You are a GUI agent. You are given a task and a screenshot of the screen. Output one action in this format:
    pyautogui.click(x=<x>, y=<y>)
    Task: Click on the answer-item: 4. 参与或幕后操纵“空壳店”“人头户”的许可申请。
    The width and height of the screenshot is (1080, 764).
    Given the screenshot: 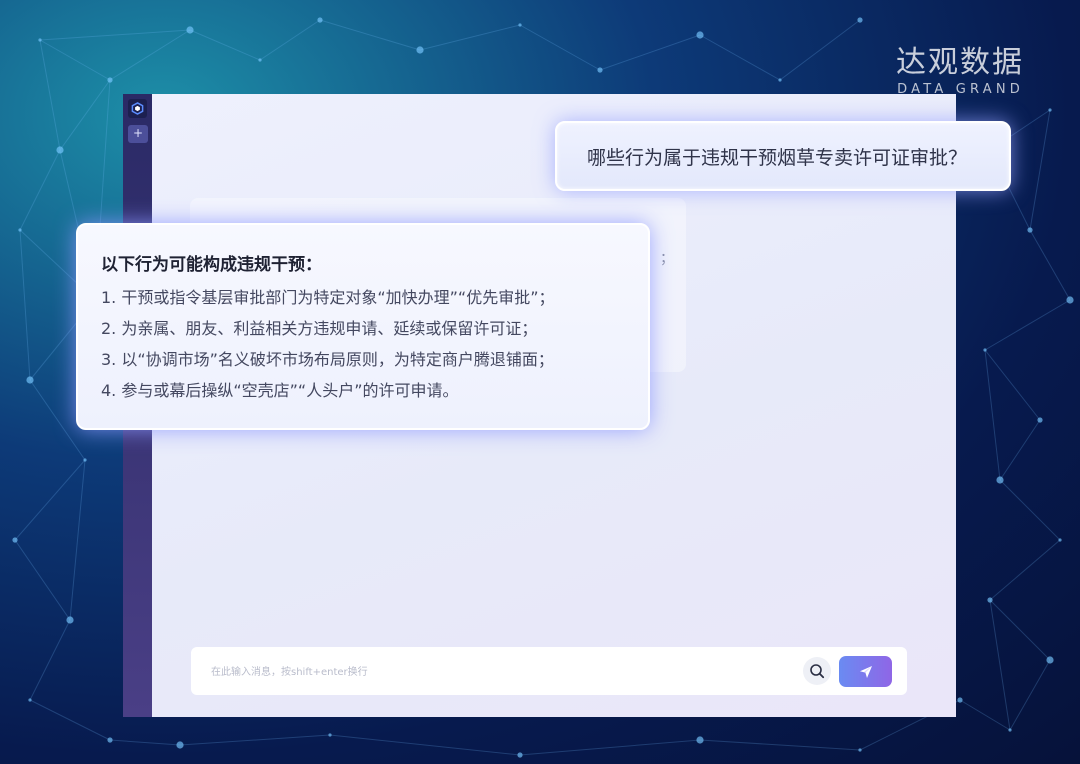 What is the action you would take?
    pyautogui.click(x=280, y=390)
    